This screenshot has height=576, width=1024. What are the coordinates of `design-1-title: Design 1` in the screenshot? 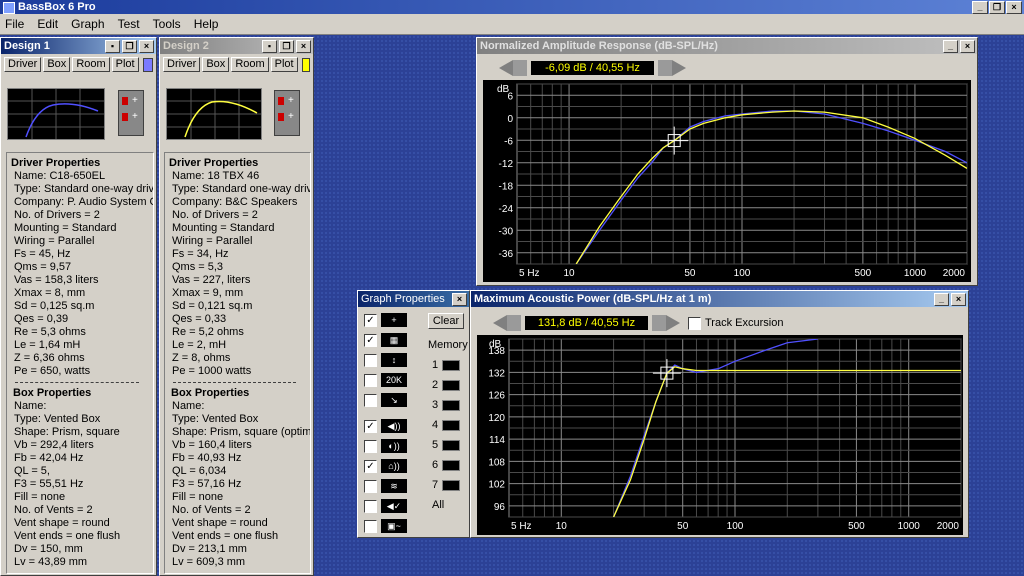 It's located at (27, 46).